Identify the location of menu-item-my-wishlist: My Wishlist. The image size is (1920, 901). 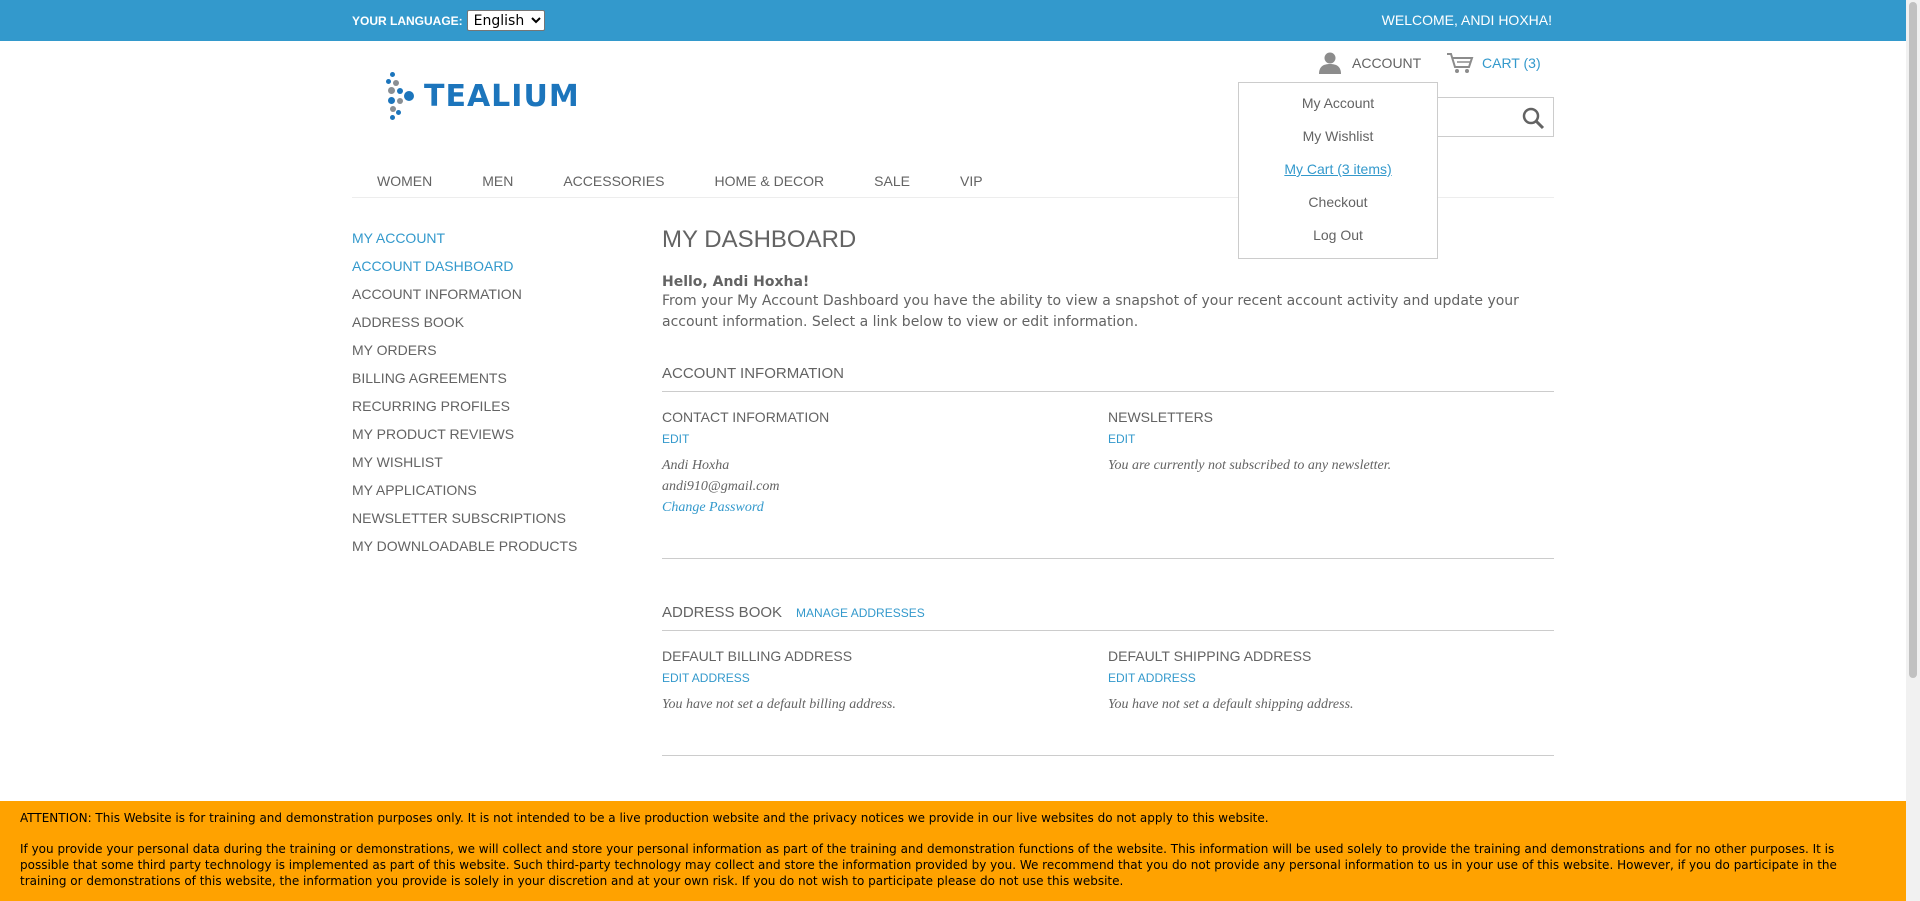
(1338, 136).